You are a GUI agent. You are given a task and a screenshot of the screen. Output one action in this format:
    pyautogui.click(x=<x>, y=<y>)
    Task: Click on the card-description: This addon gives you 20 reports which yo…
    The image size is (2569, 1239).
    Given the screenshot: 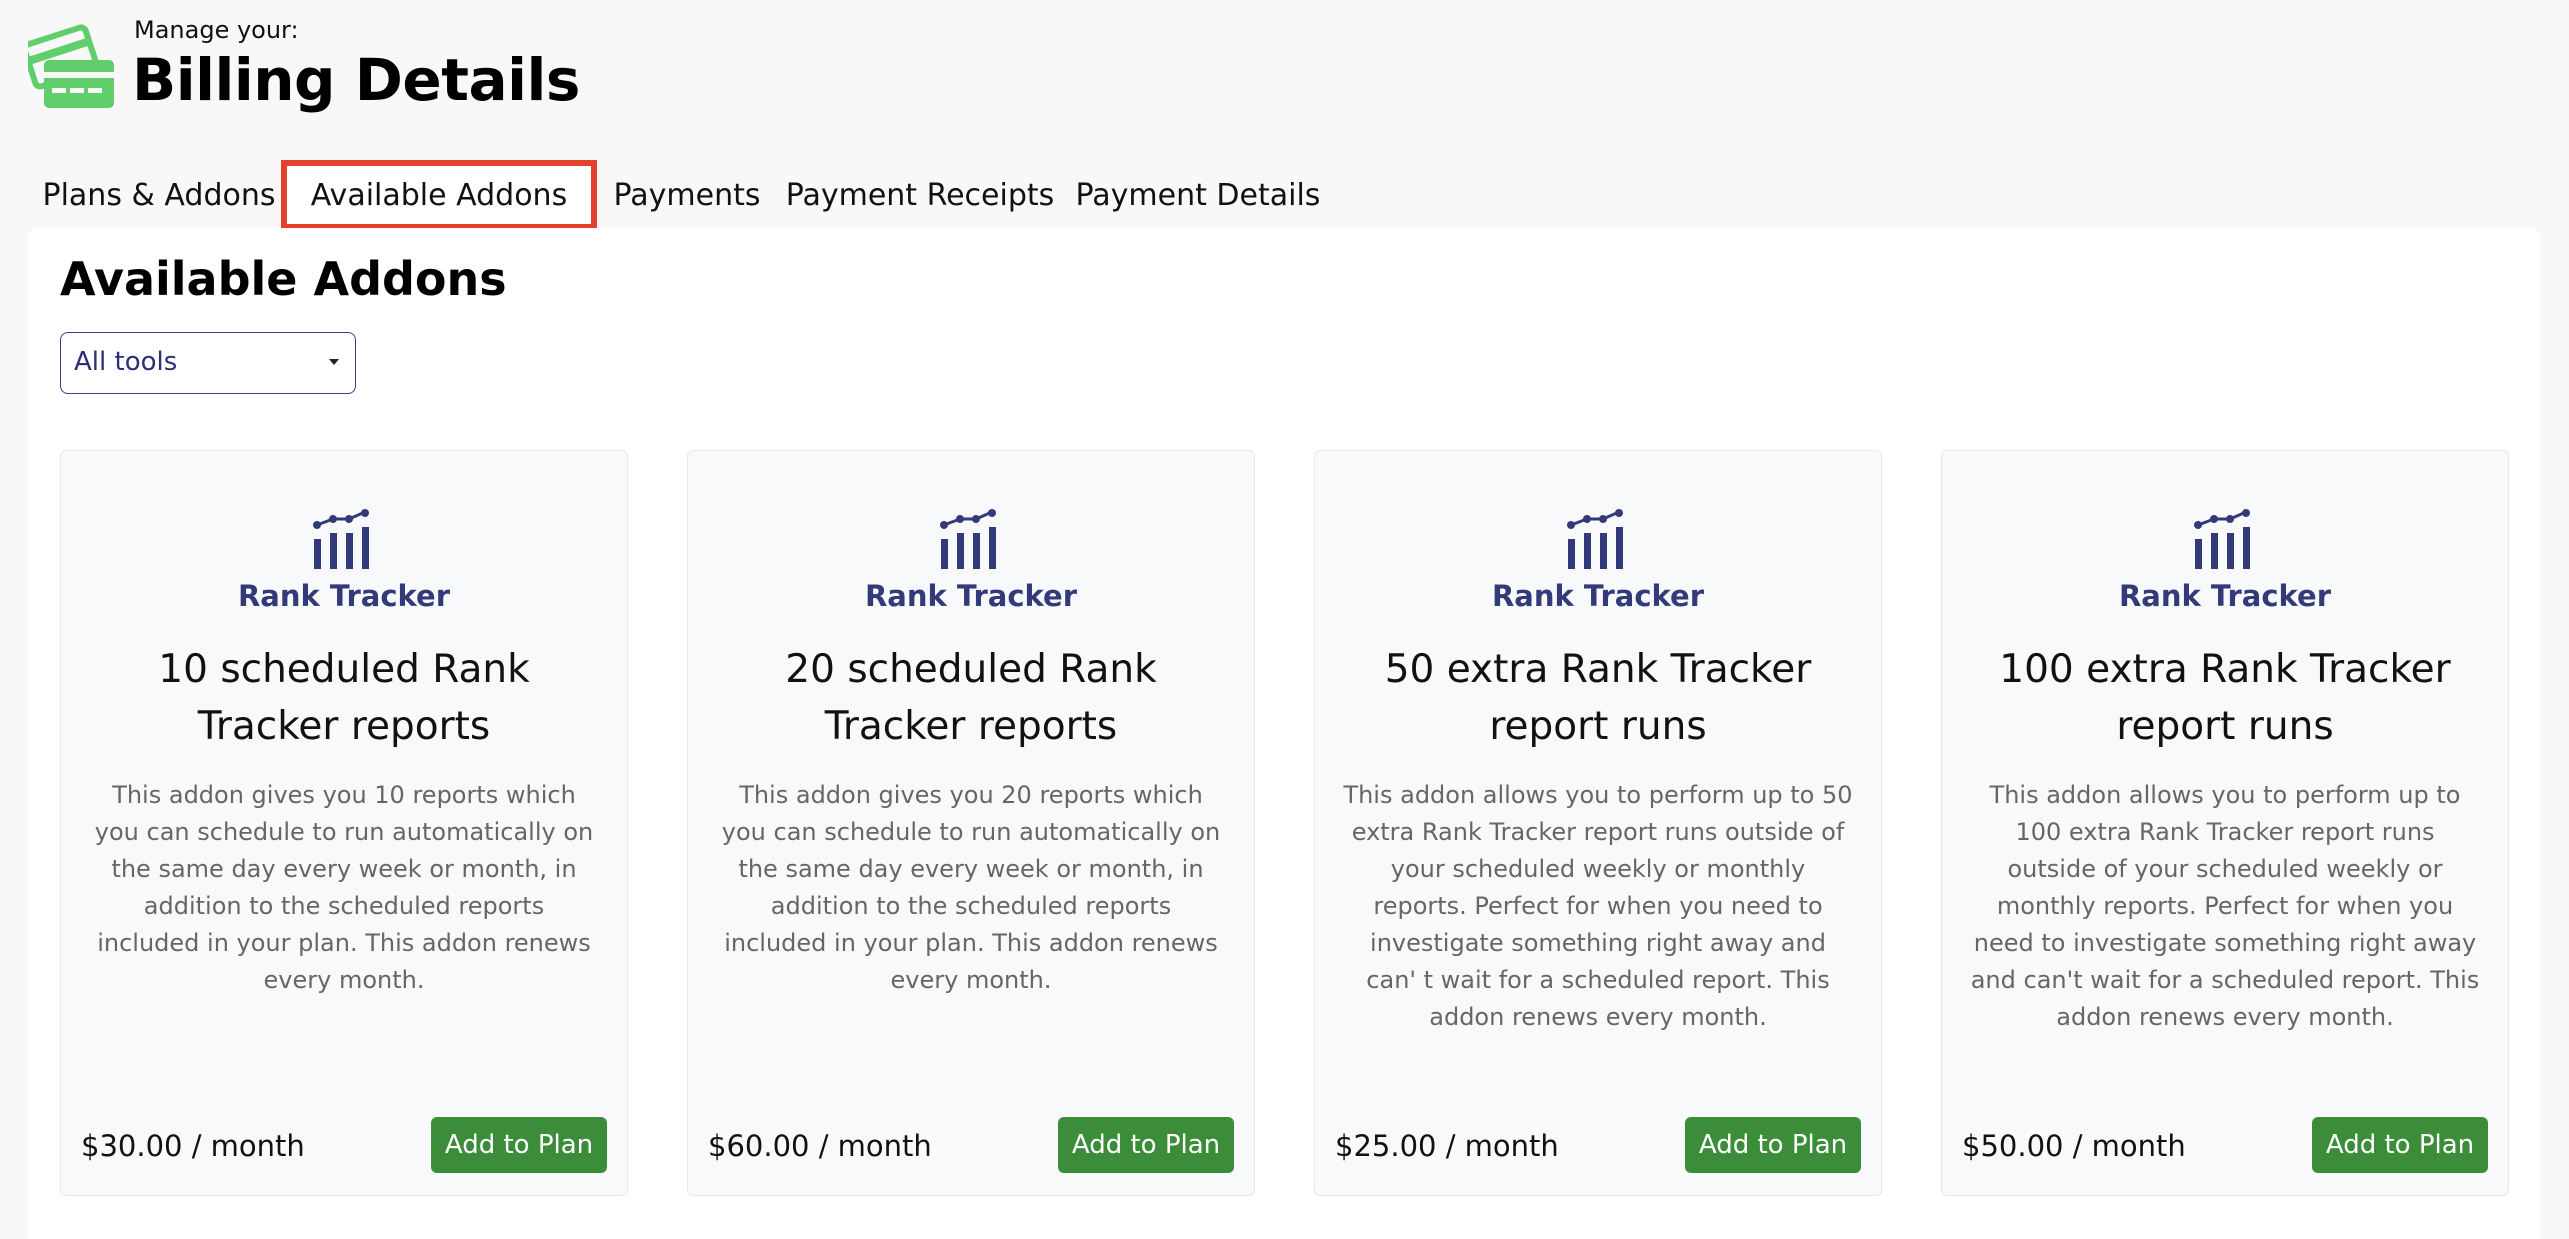 What is the action you would take?
    pyautogui.click(x=971, y=887)
    